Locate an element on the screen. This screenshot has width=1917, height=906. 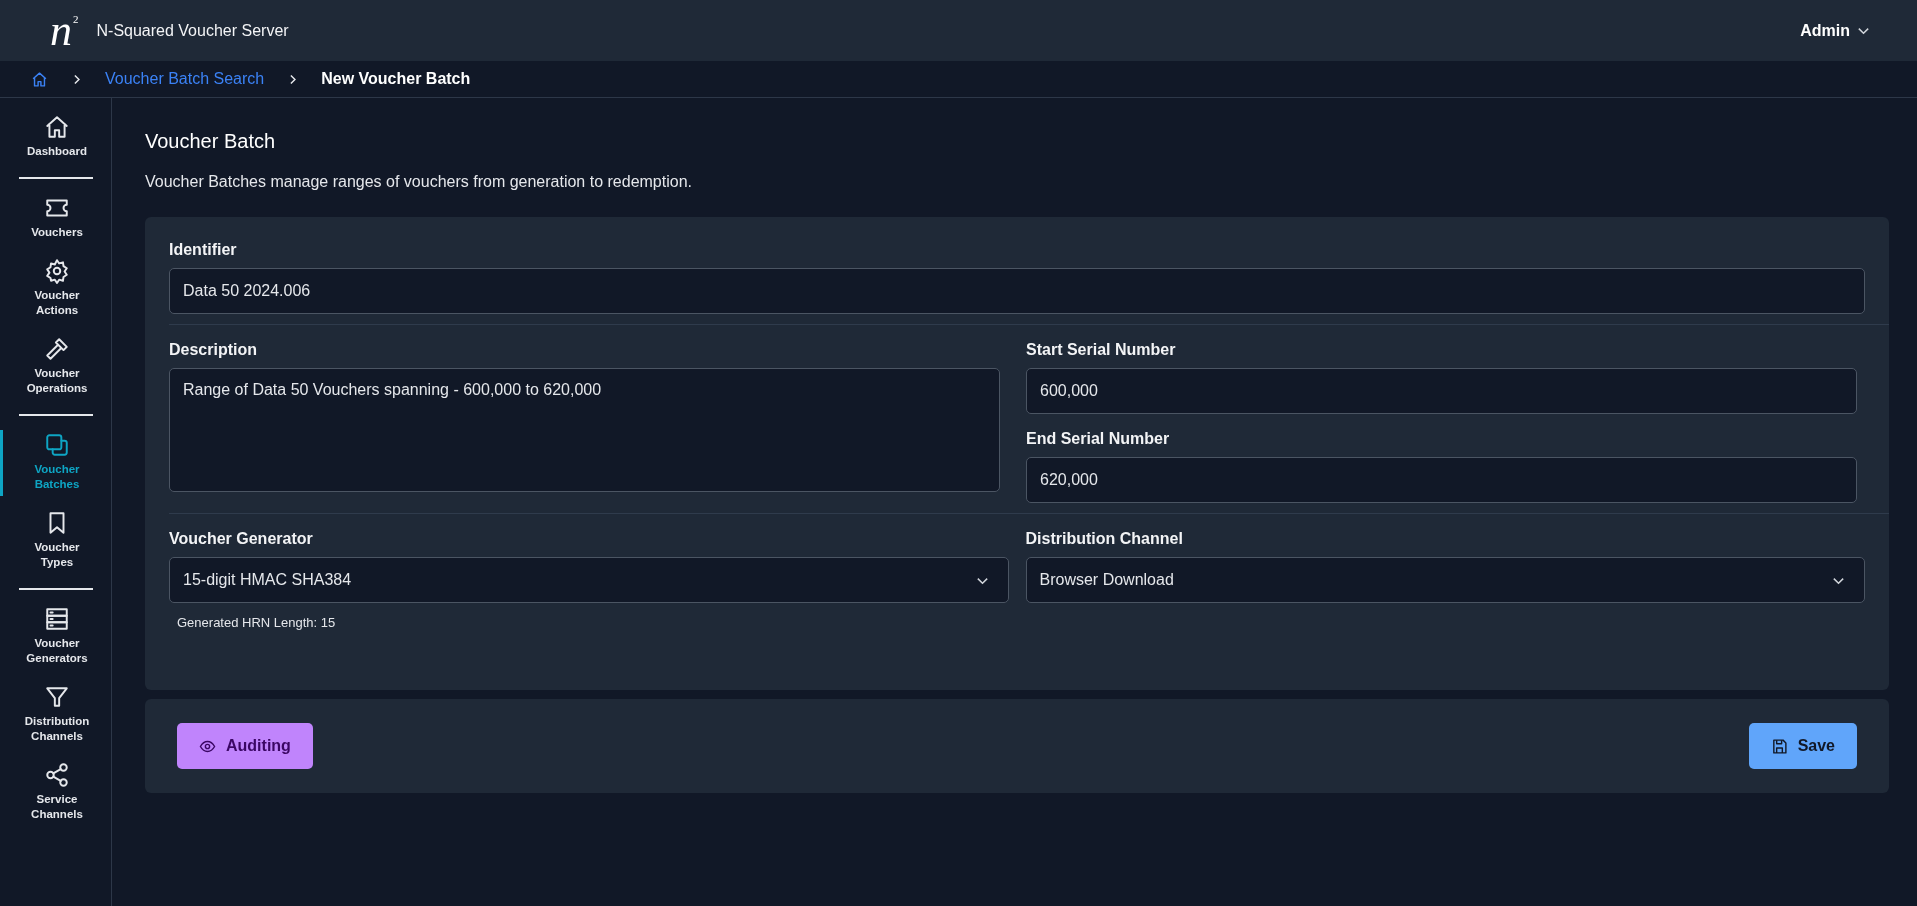
start-serial-field: 600,000 is located at coordinates (1441, 391).